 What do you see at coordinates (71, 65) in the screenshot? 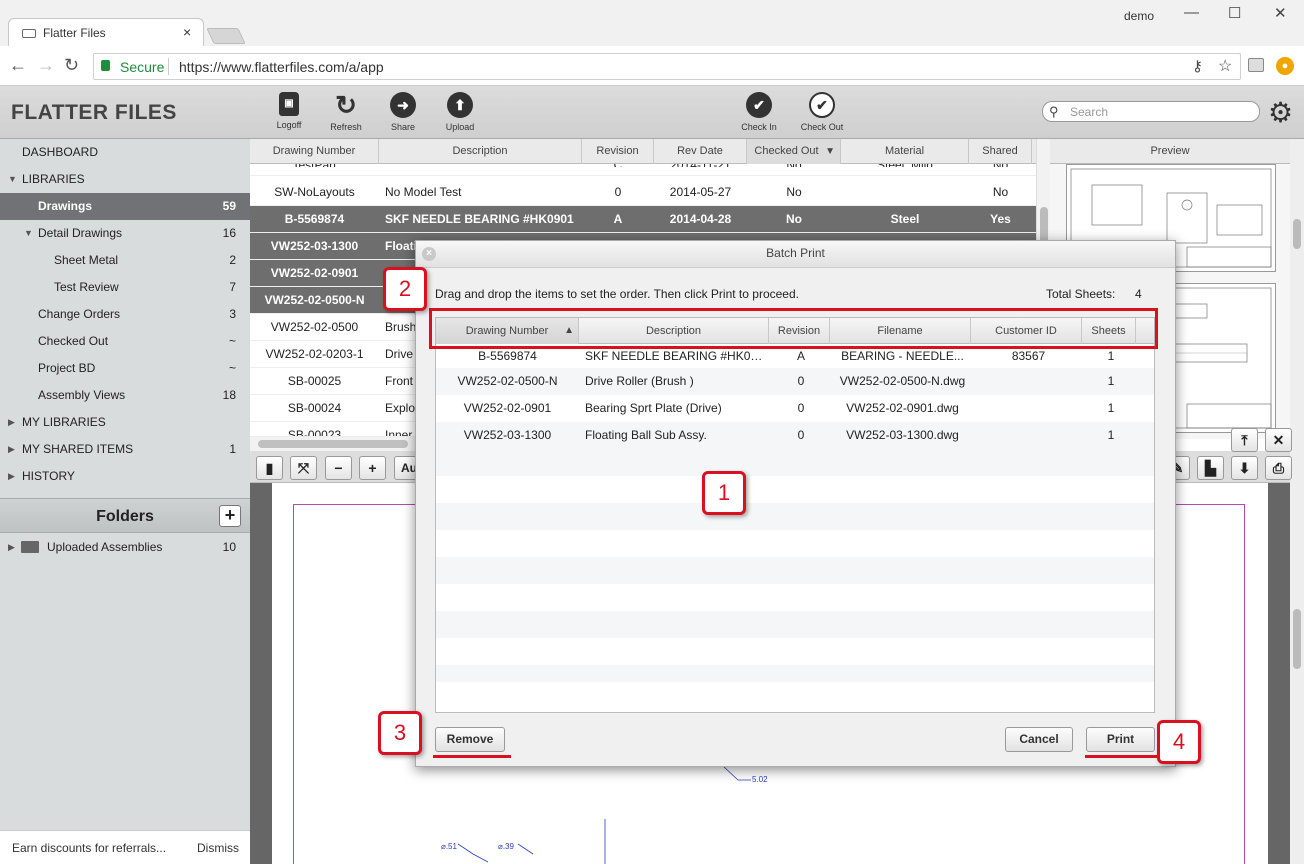
I see `reload-icon: ↻` at bounding box center [71, 65].